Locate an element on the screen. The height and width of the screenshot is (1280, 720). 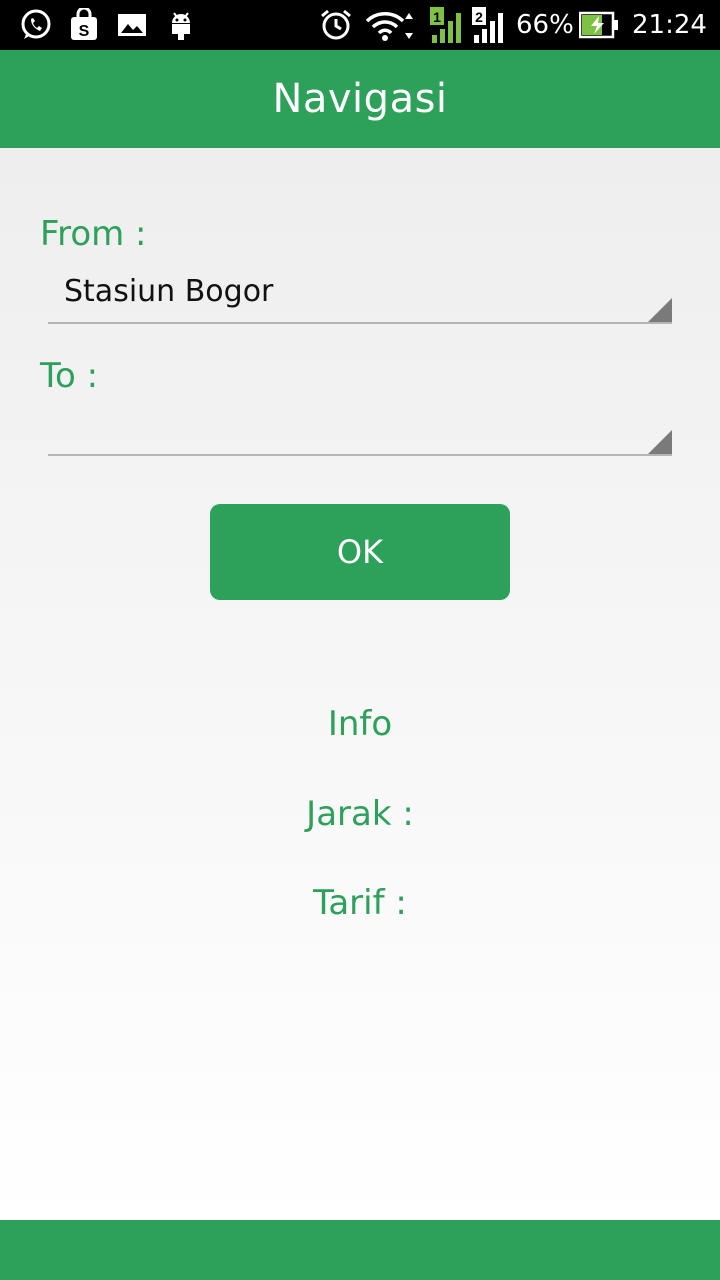
battery-percent: 66% is located at coordinates (545, 25).